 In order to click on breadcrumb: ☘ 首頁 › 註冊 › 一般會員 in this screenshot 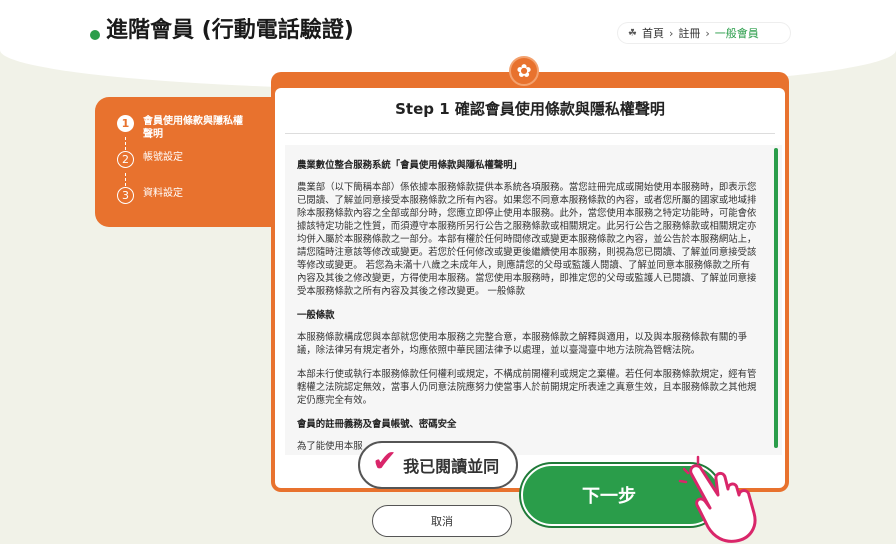, I will do `click(704, 33)`.